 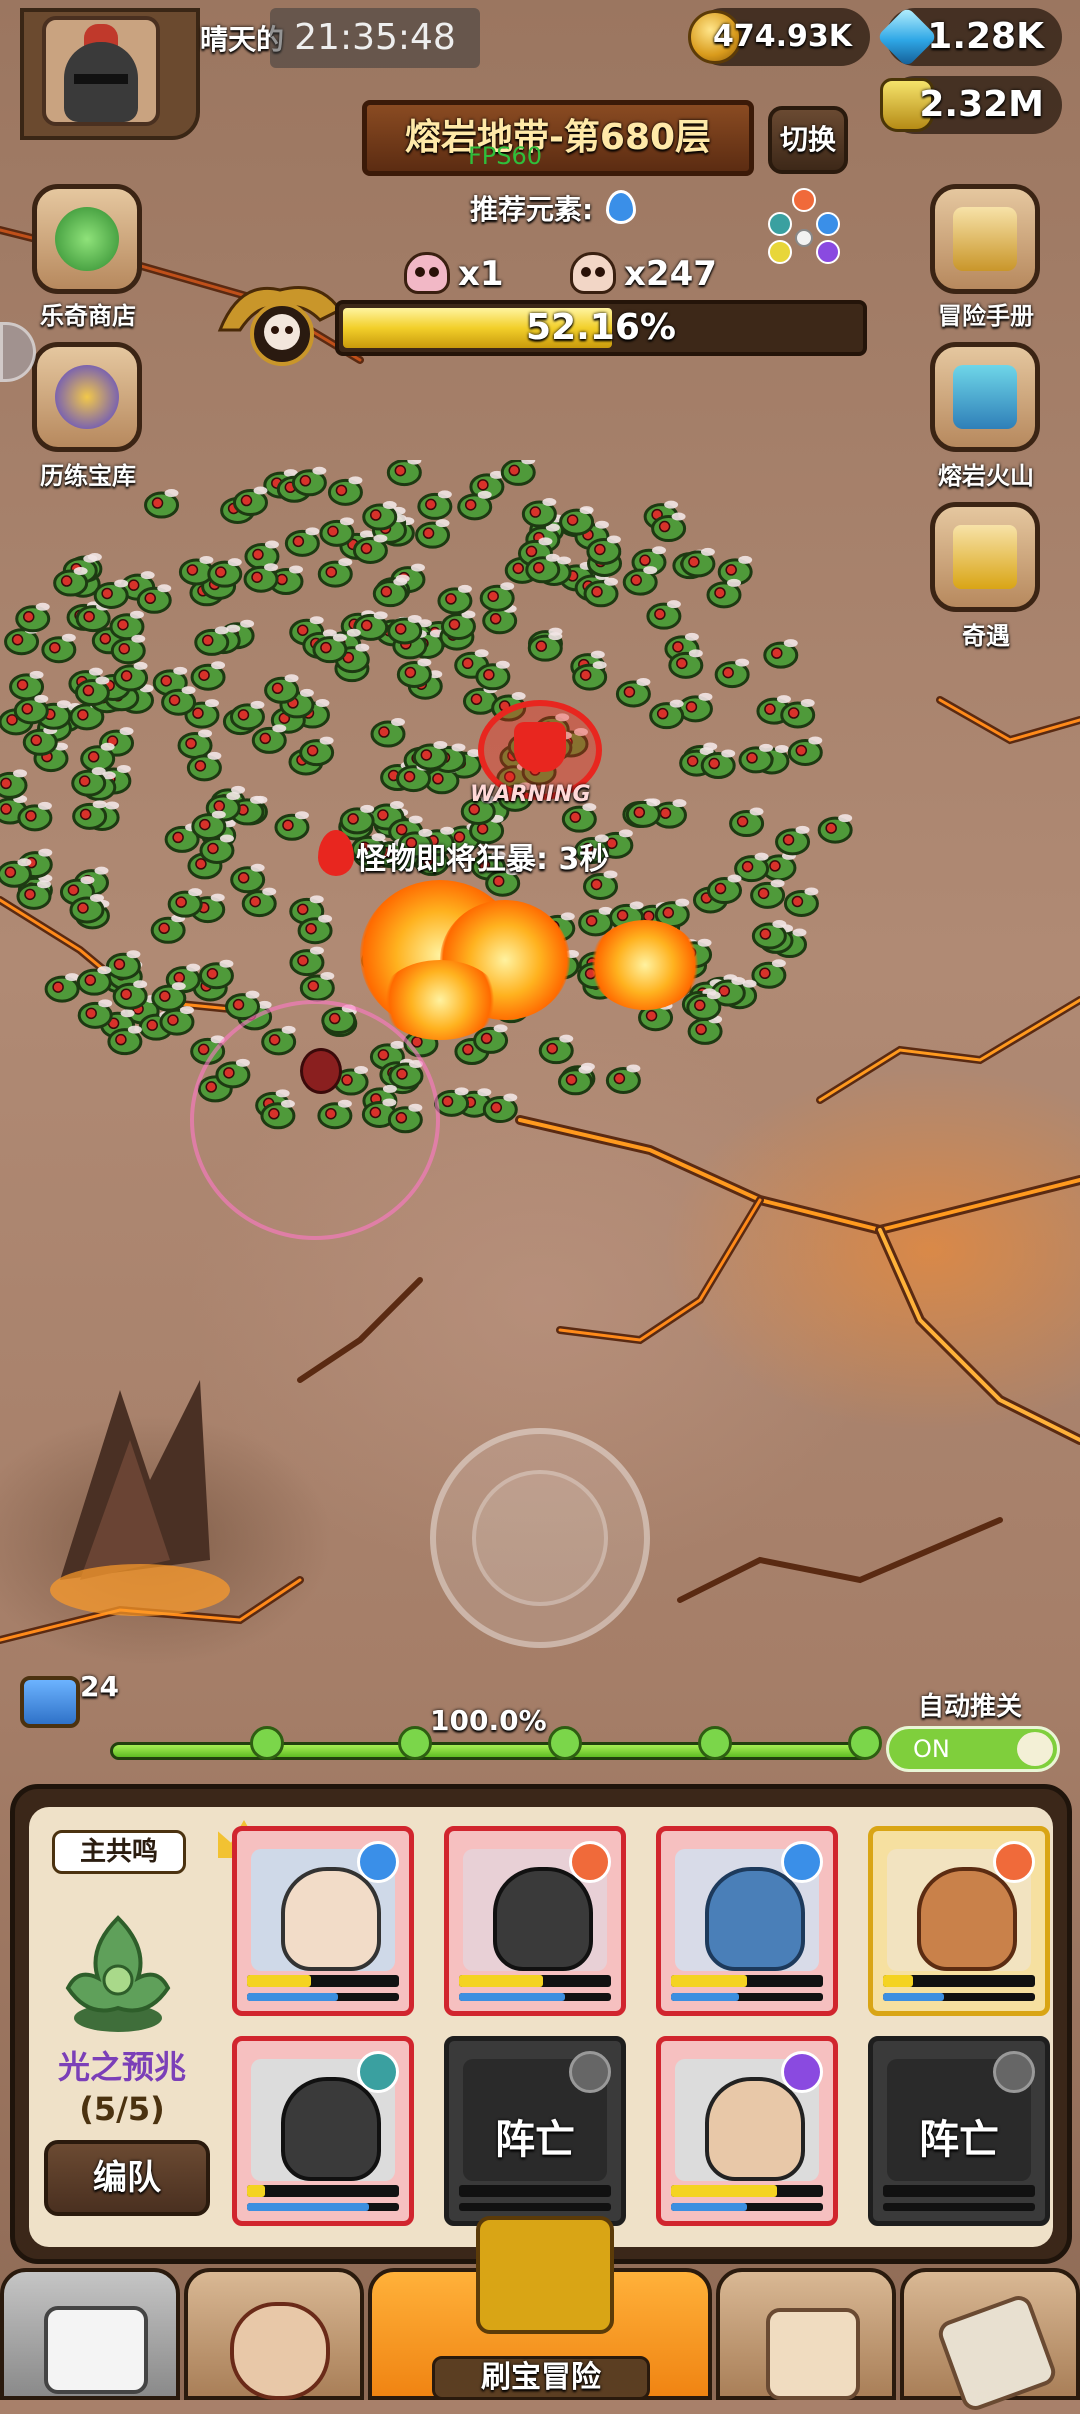 I want to click on lava-volcano-button, so click(x=985, y=397).